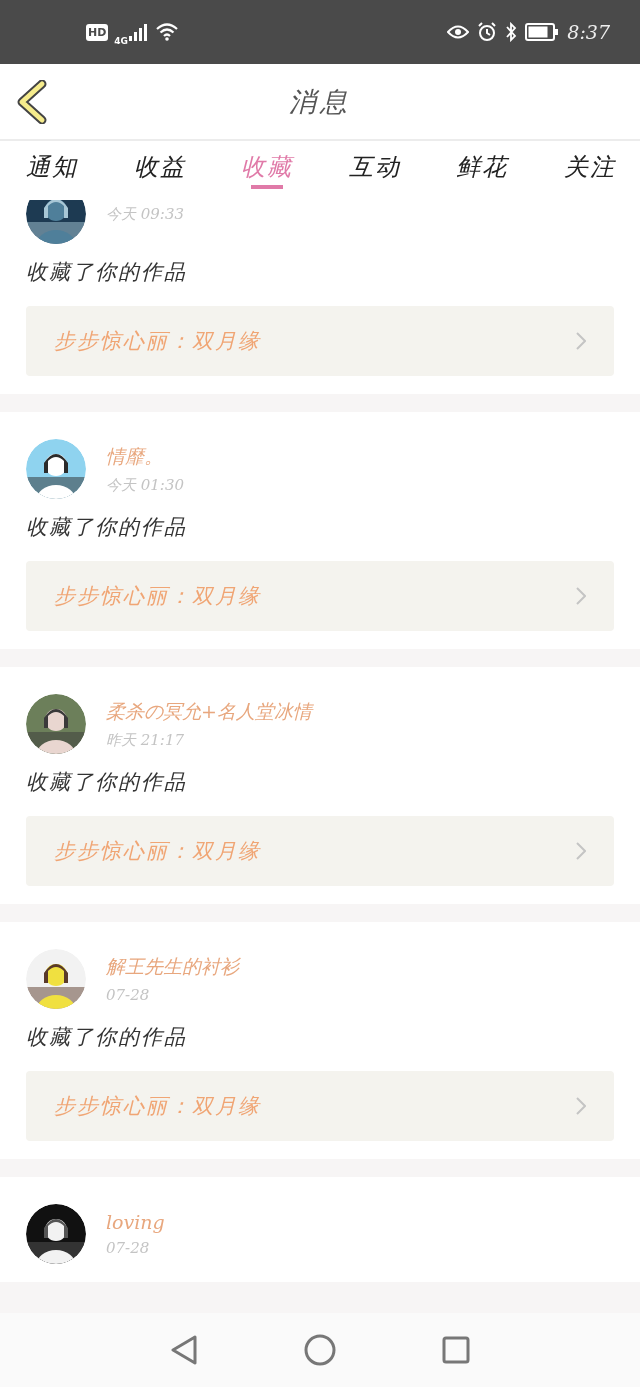 This screenshot has width=640, height=1387. Describe the element at coordinates (135, 1222) in the screenshot. I see `user-name: loving` at that location.